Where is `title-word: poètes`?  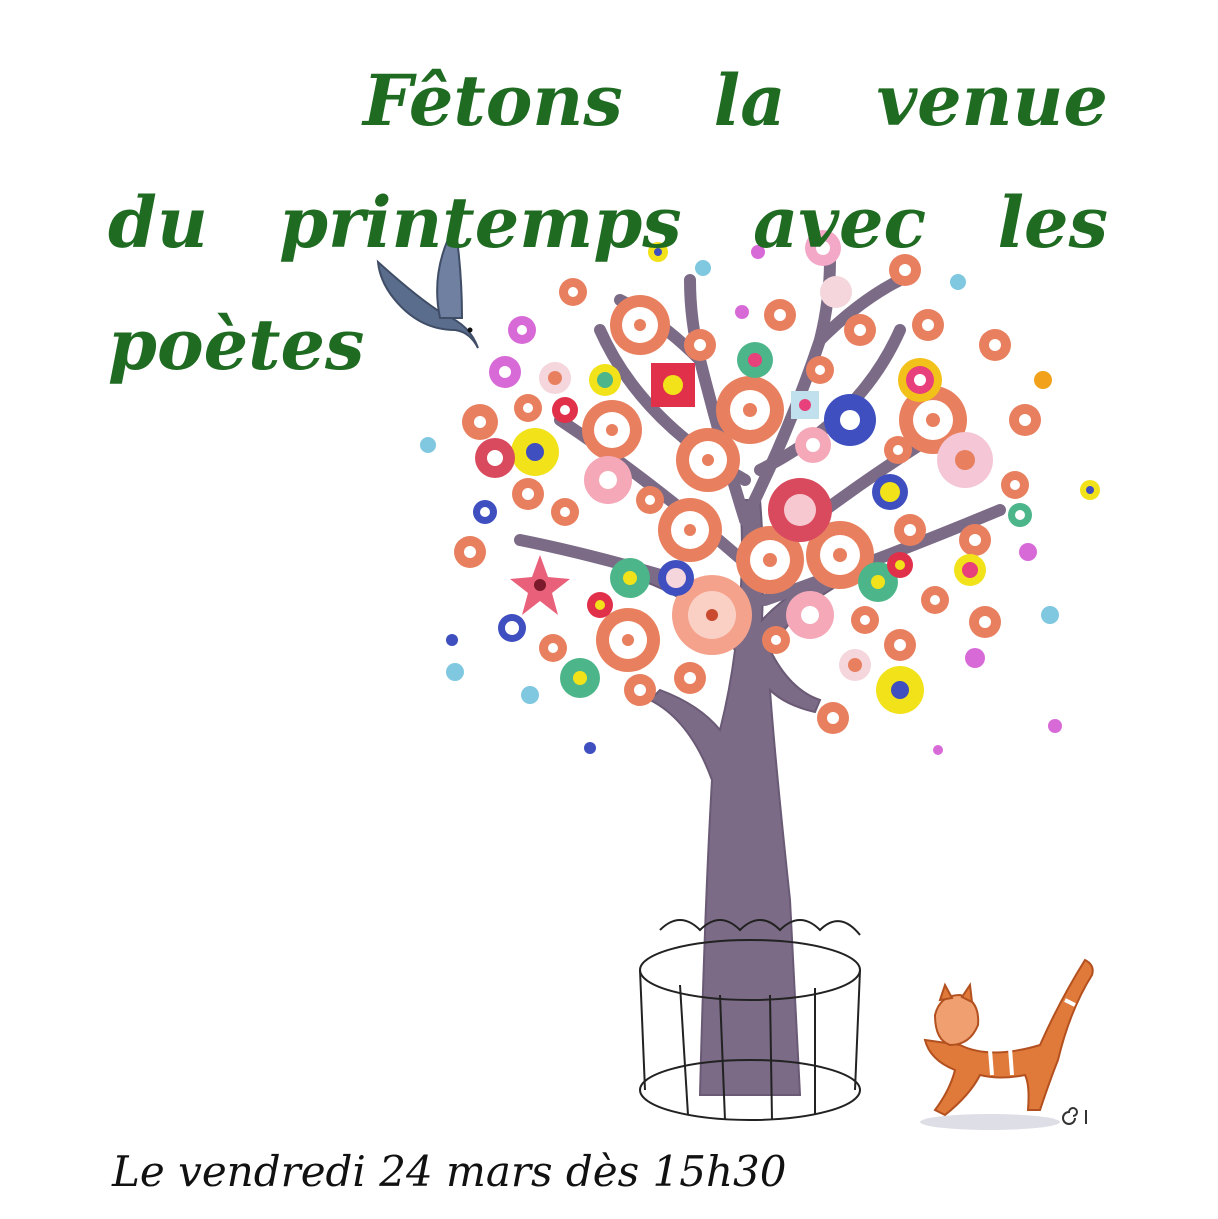 title-word: poètes is located at coordinates (236, 344).